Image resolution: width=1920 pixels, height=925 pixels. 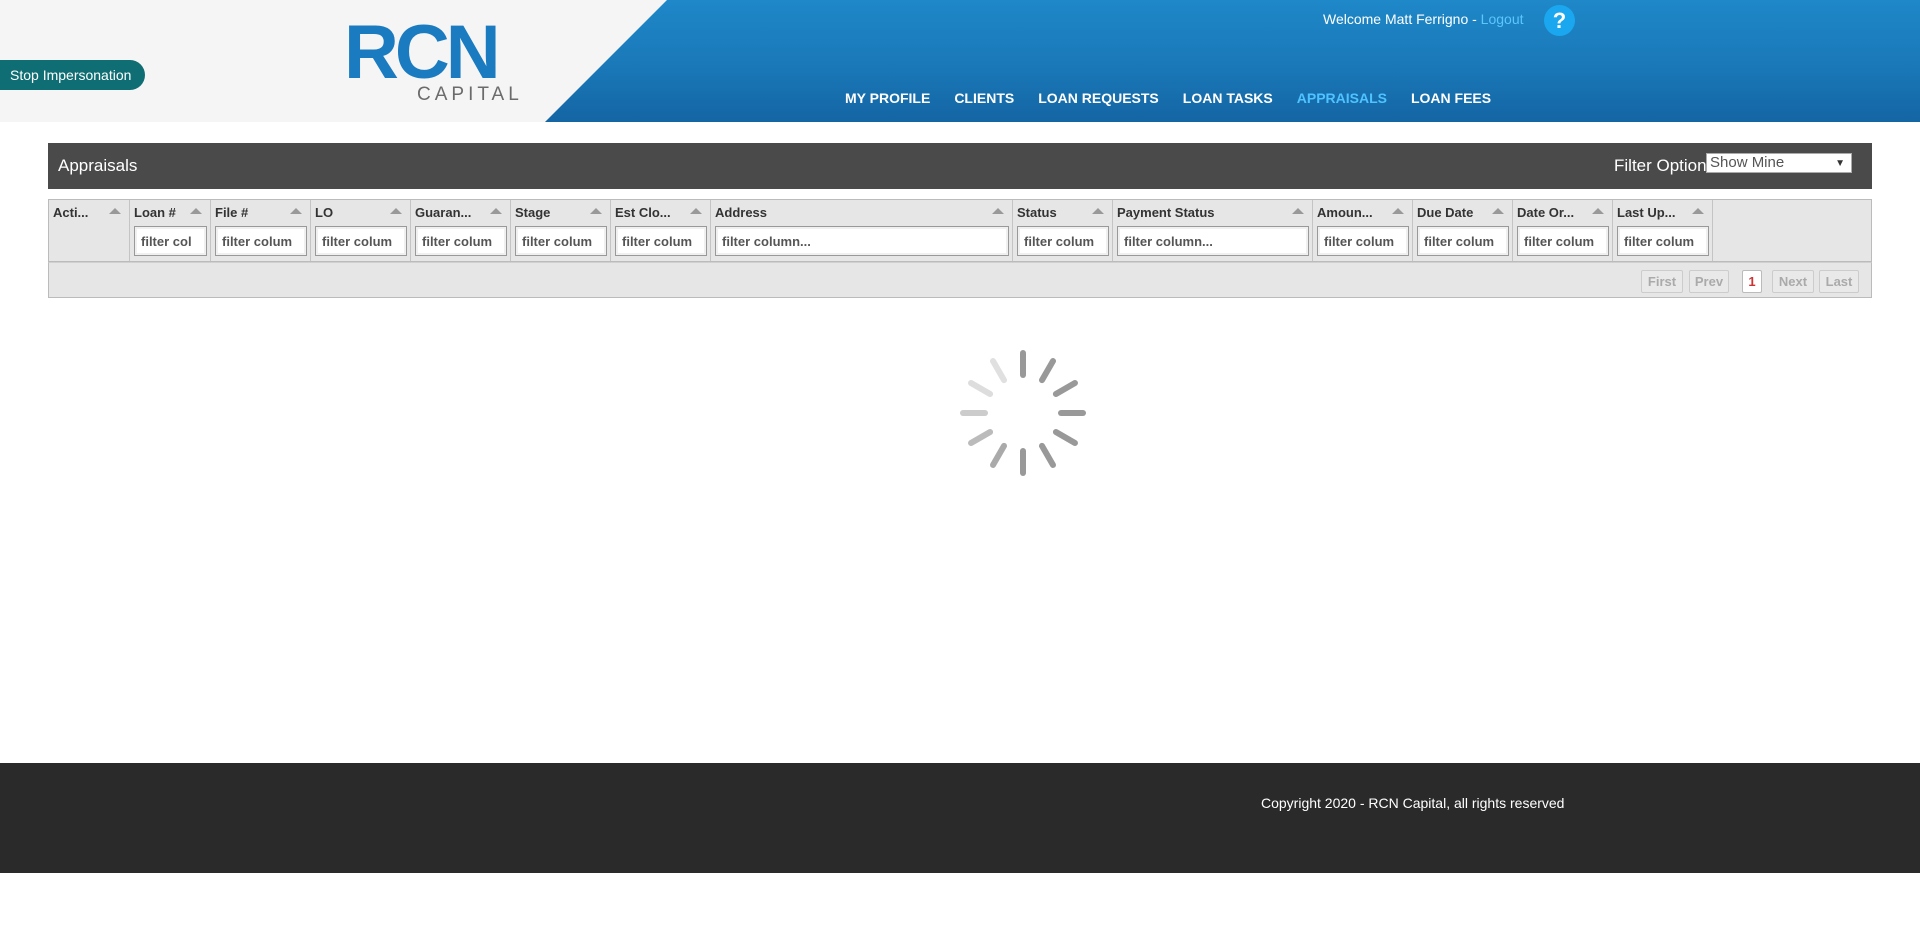 I want to click on logout-link: Logout, so click(x=1502, y=19).